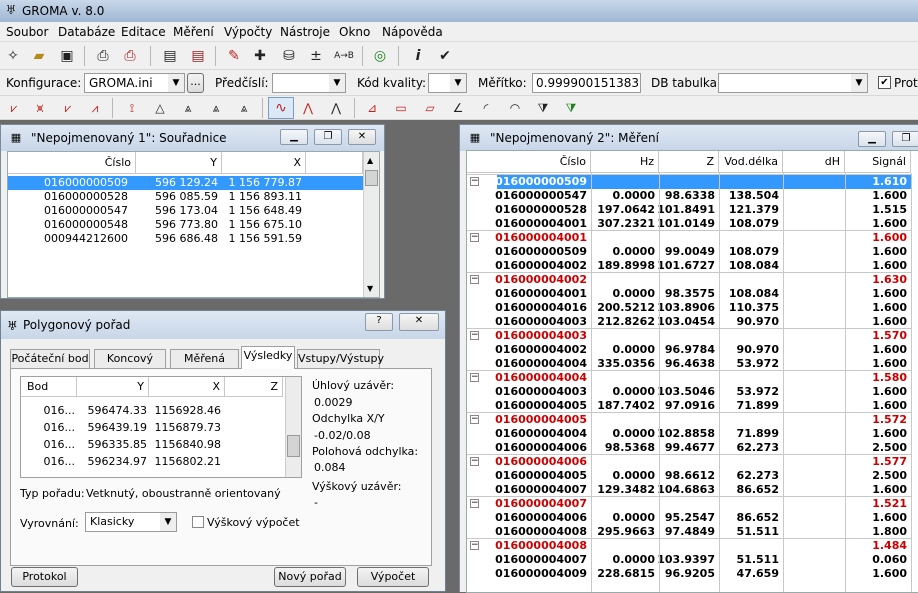 The width and height of the screenshot is (918, 593). I want to click on menu-okno: Okno, so click(354, 32).